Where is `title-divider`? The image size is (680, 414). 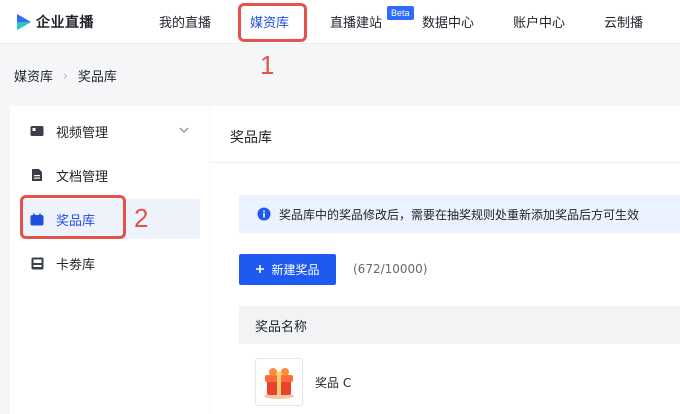 title-divider is located at coordinates (445, 162).